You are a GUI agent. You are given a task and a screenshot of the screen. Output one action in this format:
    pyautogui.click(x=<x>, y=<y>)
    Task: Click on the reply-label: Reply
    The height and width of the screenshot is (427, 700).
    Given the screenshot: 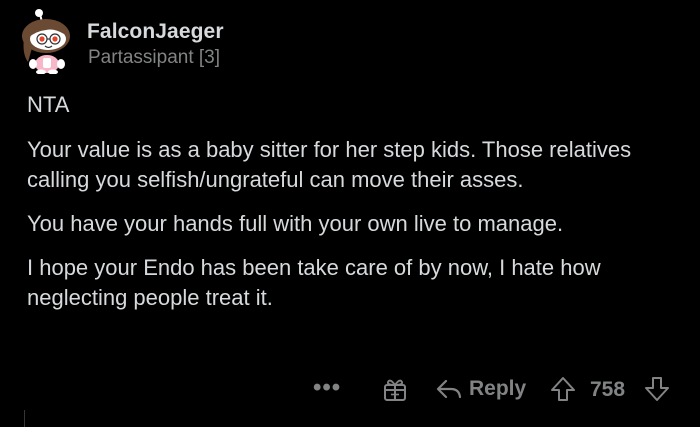 What is the action you would take?
    pyautogui.click(x=498, y=388)
    